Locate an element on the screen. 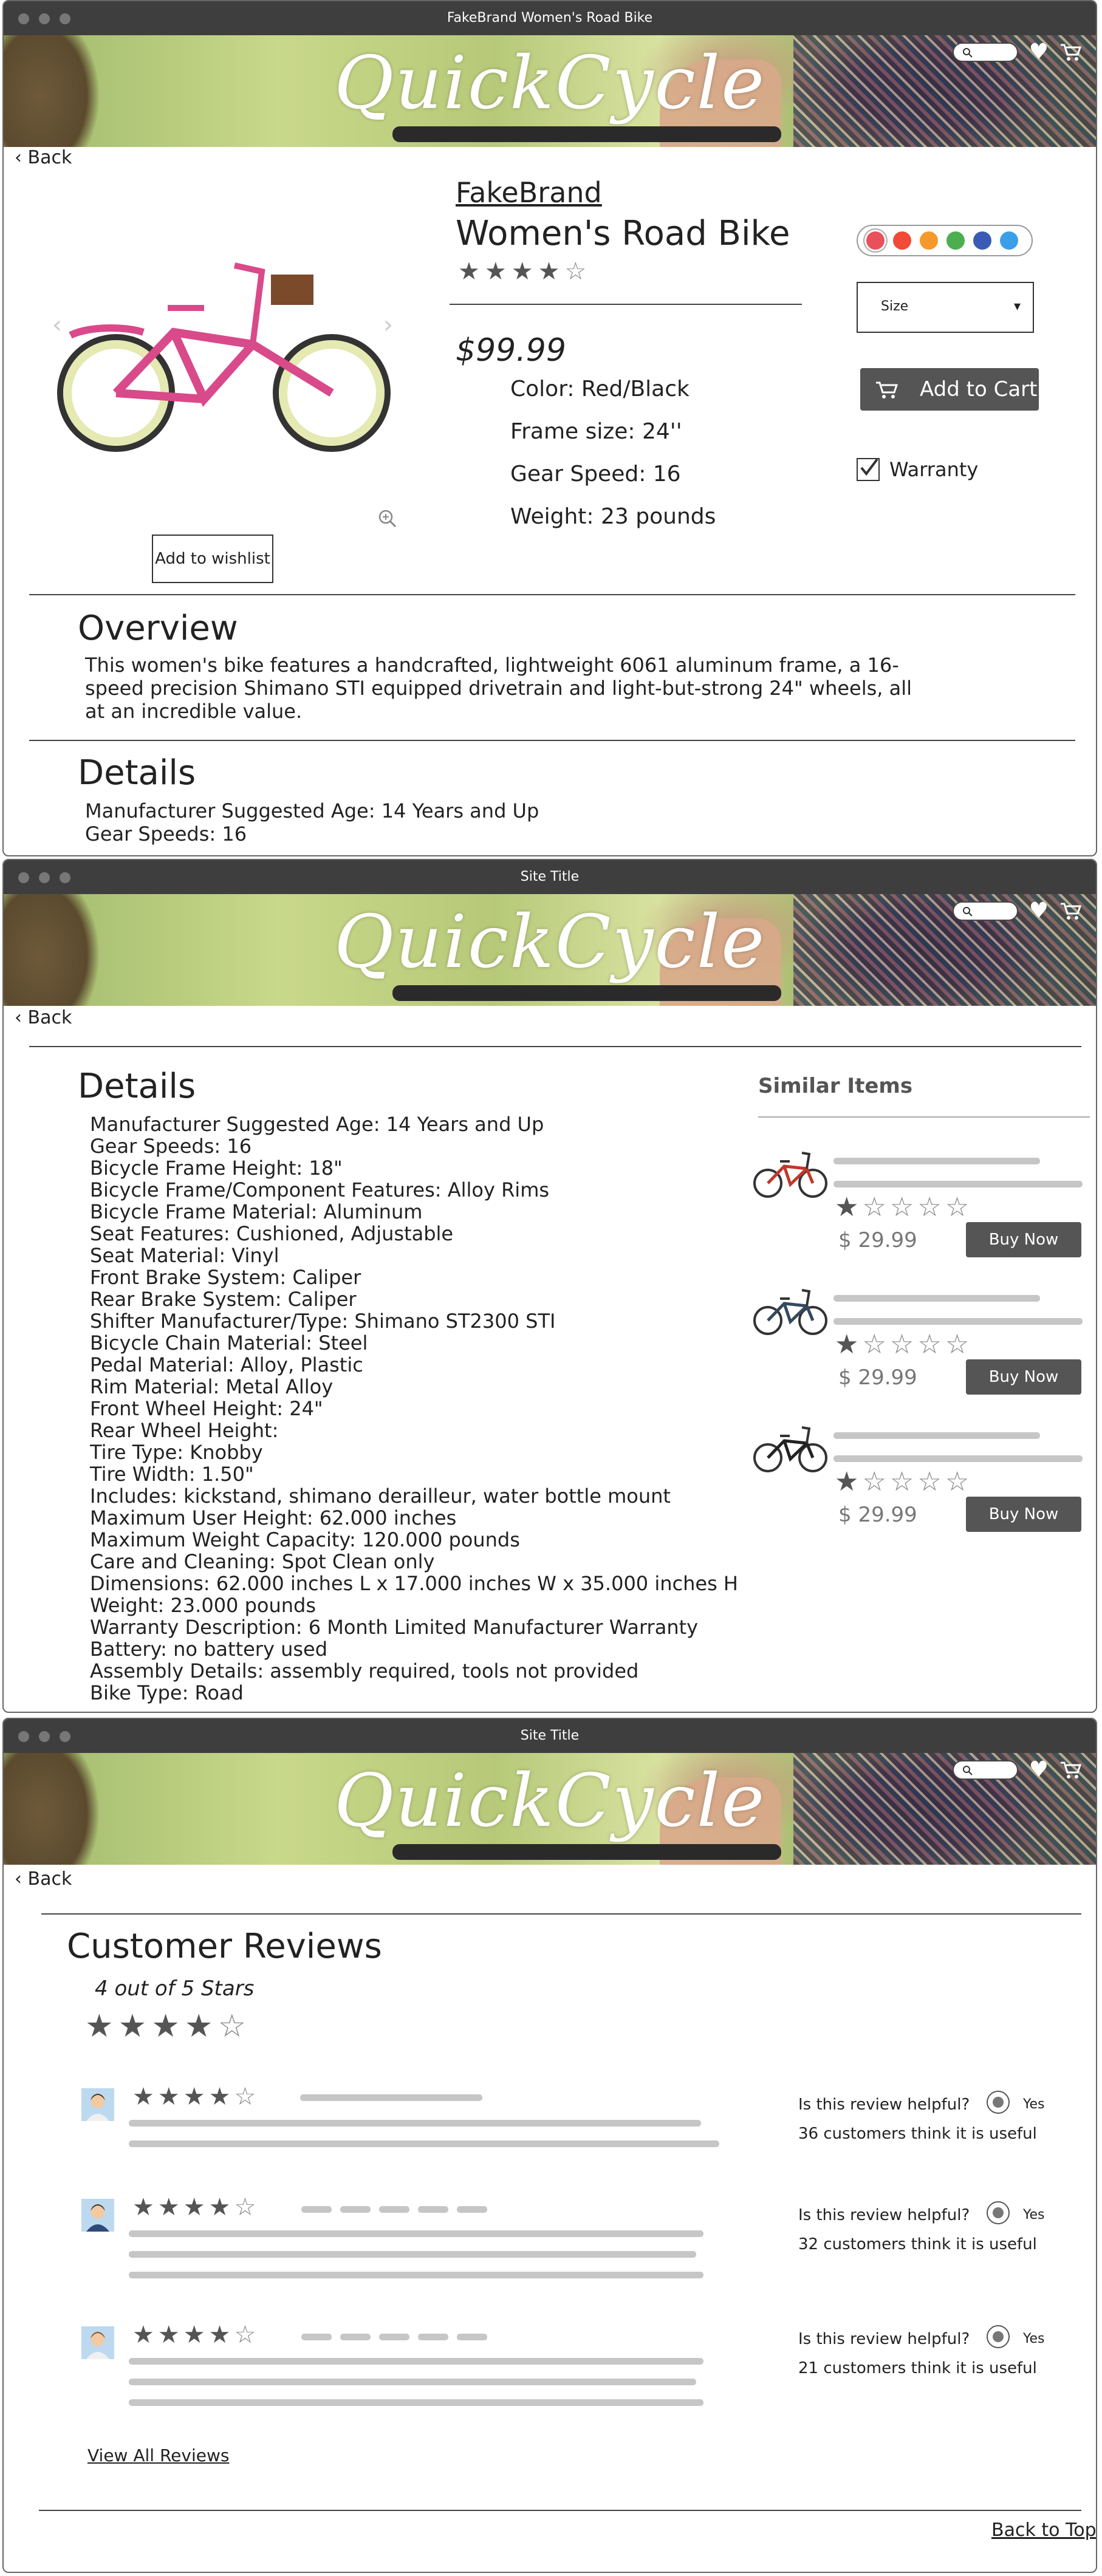 The height and width of the screenshot is (2576, 1102). overview-heading: Overview is located at coordinates (158, 628).